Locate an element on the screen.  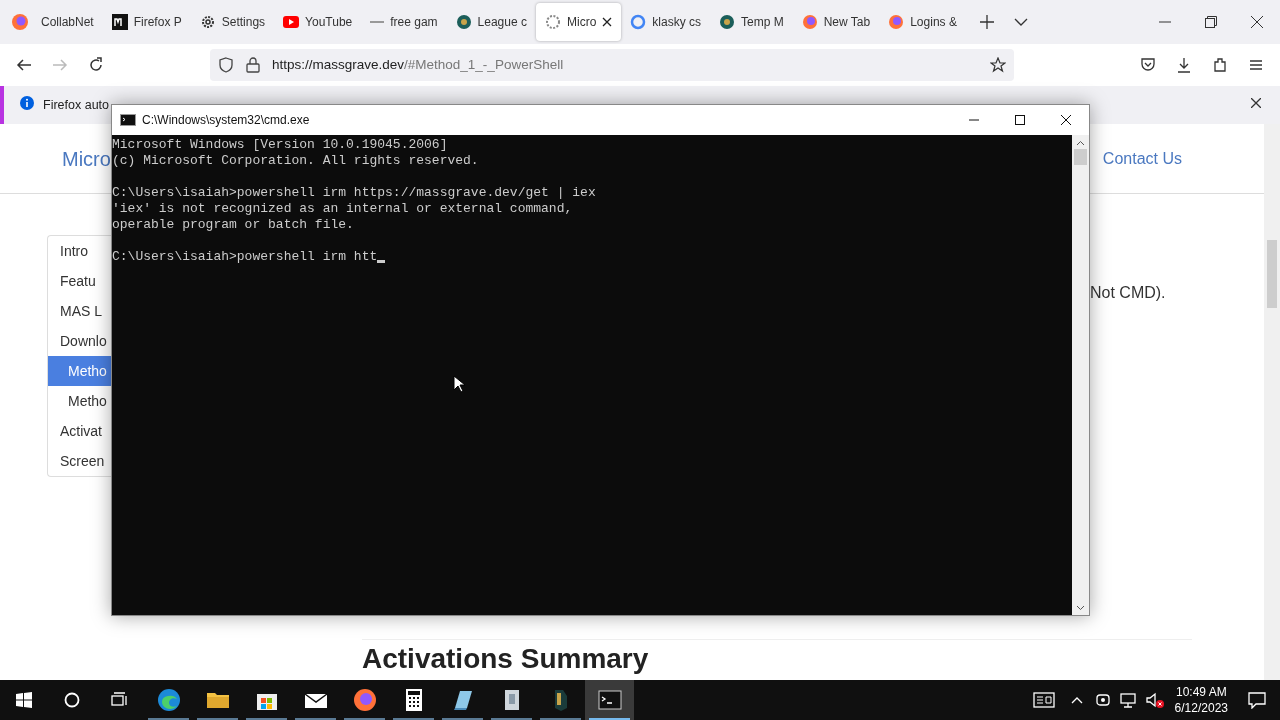
letter-g-icon is located at coordinates (638, 22).